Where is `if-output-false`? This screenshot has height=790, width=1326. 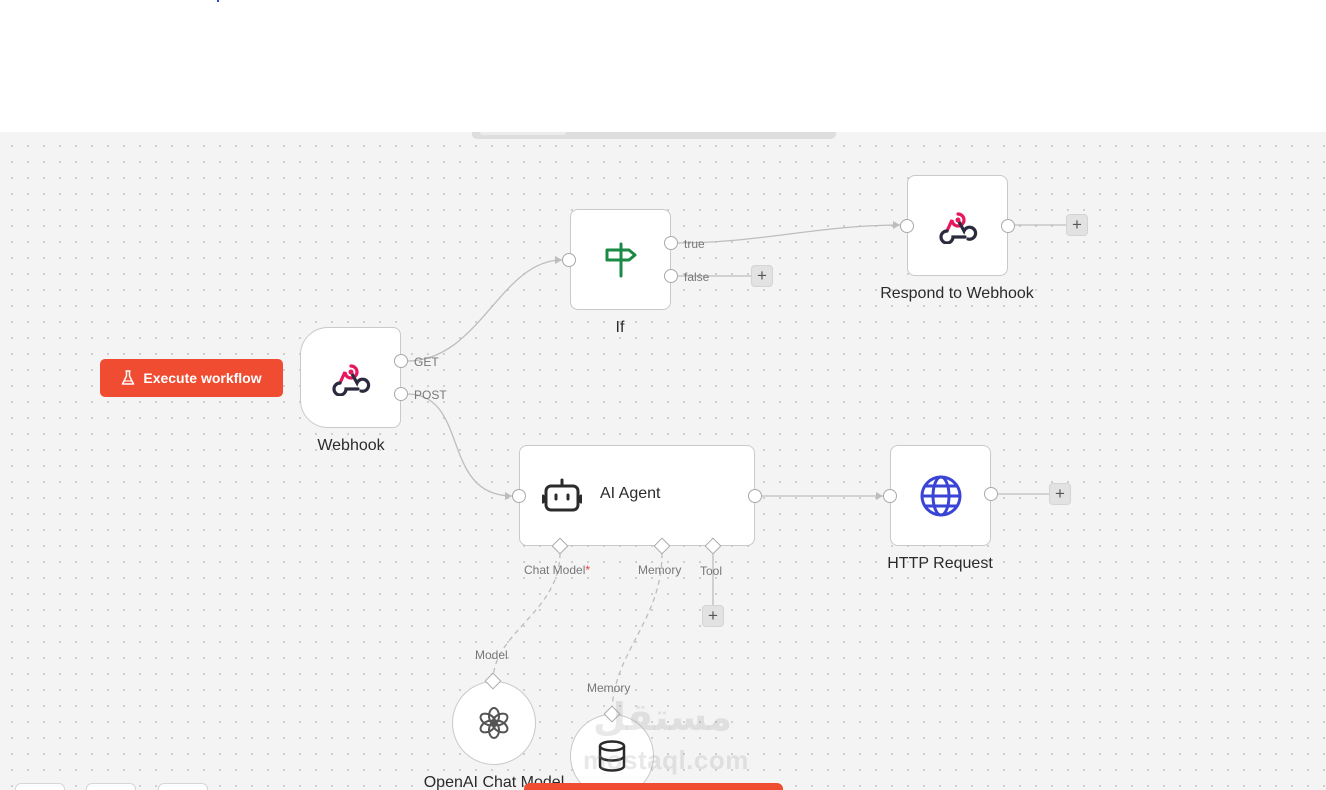
if-output-false is located at coordinates (671, 276).